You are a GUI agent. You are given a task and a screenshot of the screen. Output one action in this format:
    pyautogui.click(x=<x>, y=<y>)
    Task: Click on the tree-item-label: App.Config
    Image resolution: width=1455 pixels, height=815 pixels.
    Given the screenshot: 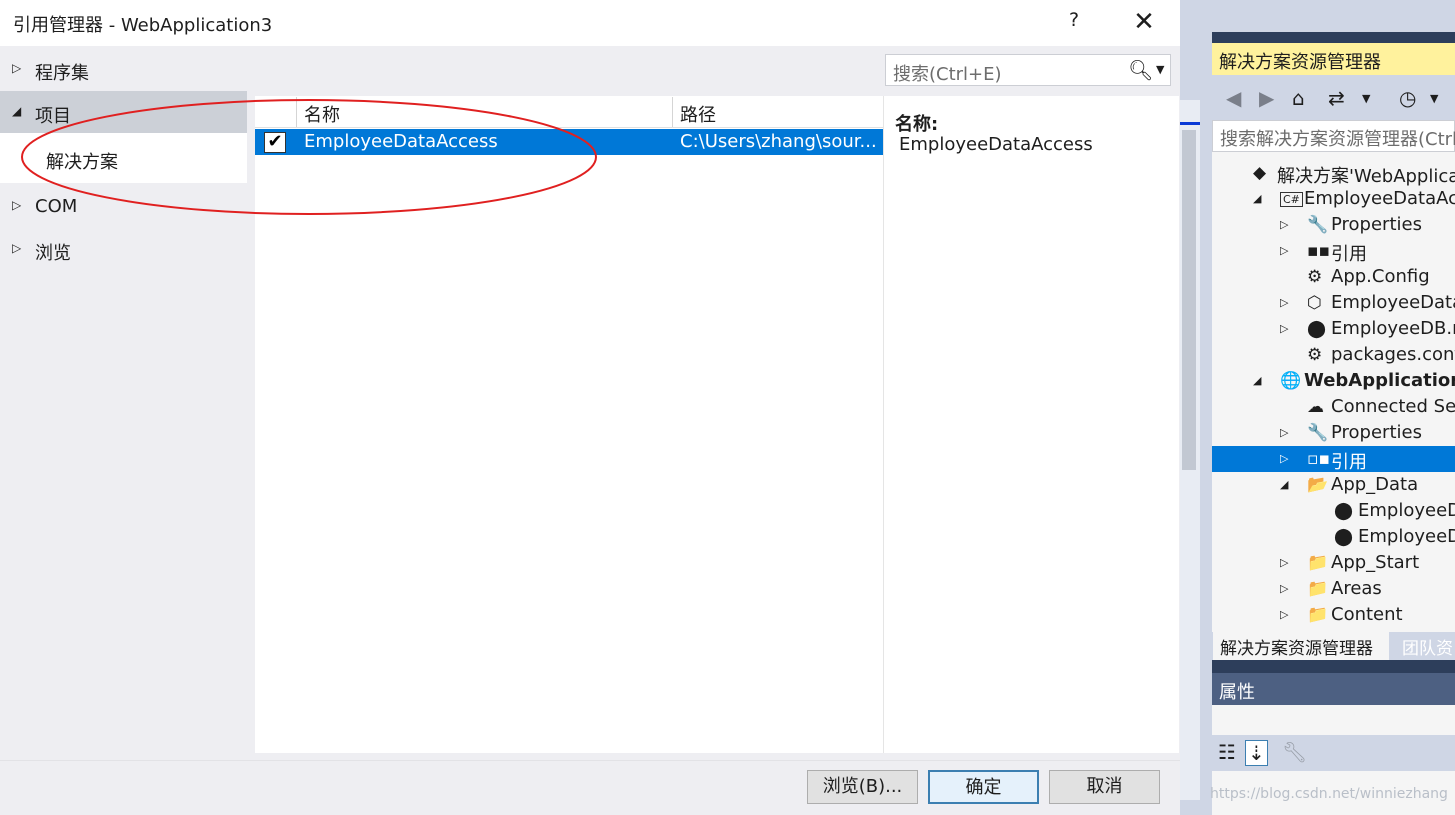 What is the action you would take?
    pyautogui.click(x=1380, y=276)
    